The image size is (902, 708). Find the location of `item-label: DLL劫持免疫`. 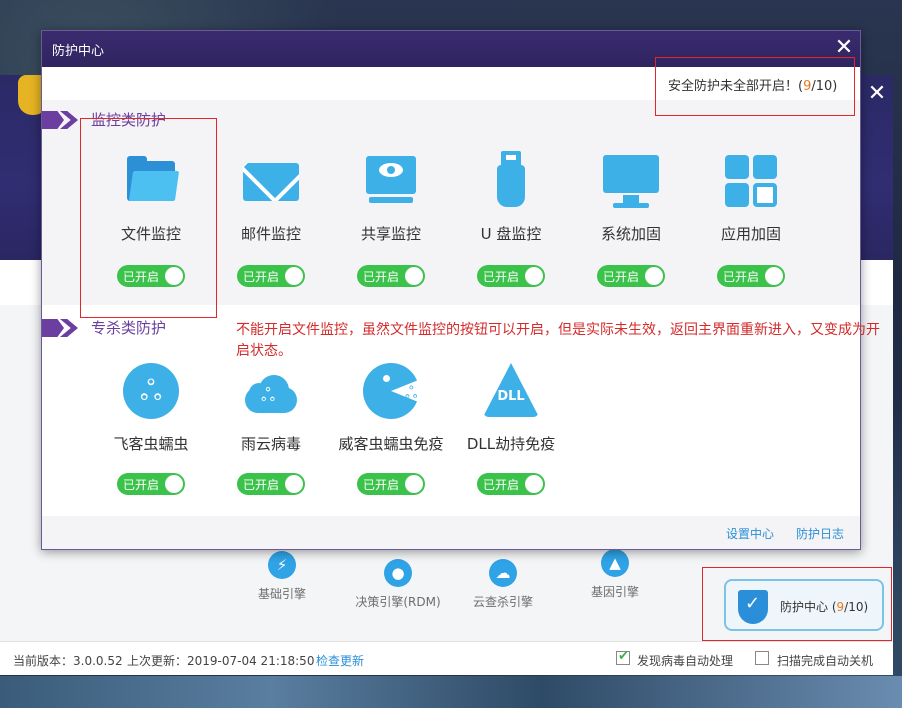

item-label: DLL劫持免疫 is located at coordinates (511, 444).